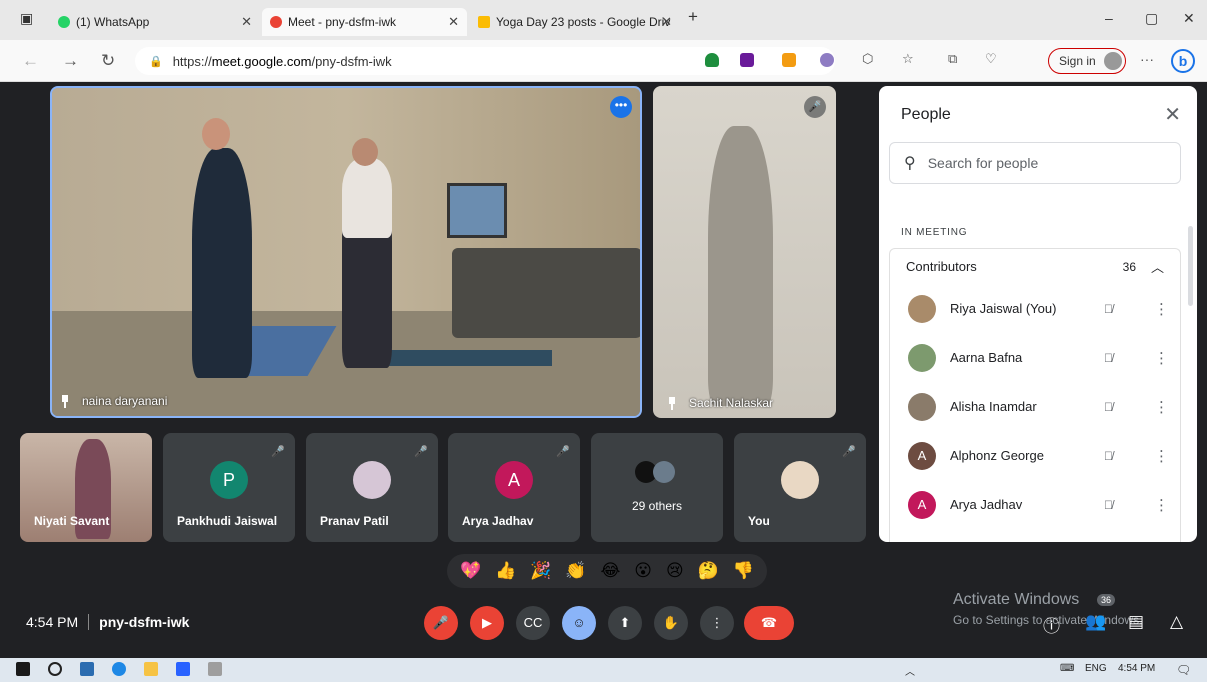 The image size is (1207, 682). What do you see at coordinates (87, 669) in the screenshot?
I see `task-view-icon` at bounding box center [87, 669].